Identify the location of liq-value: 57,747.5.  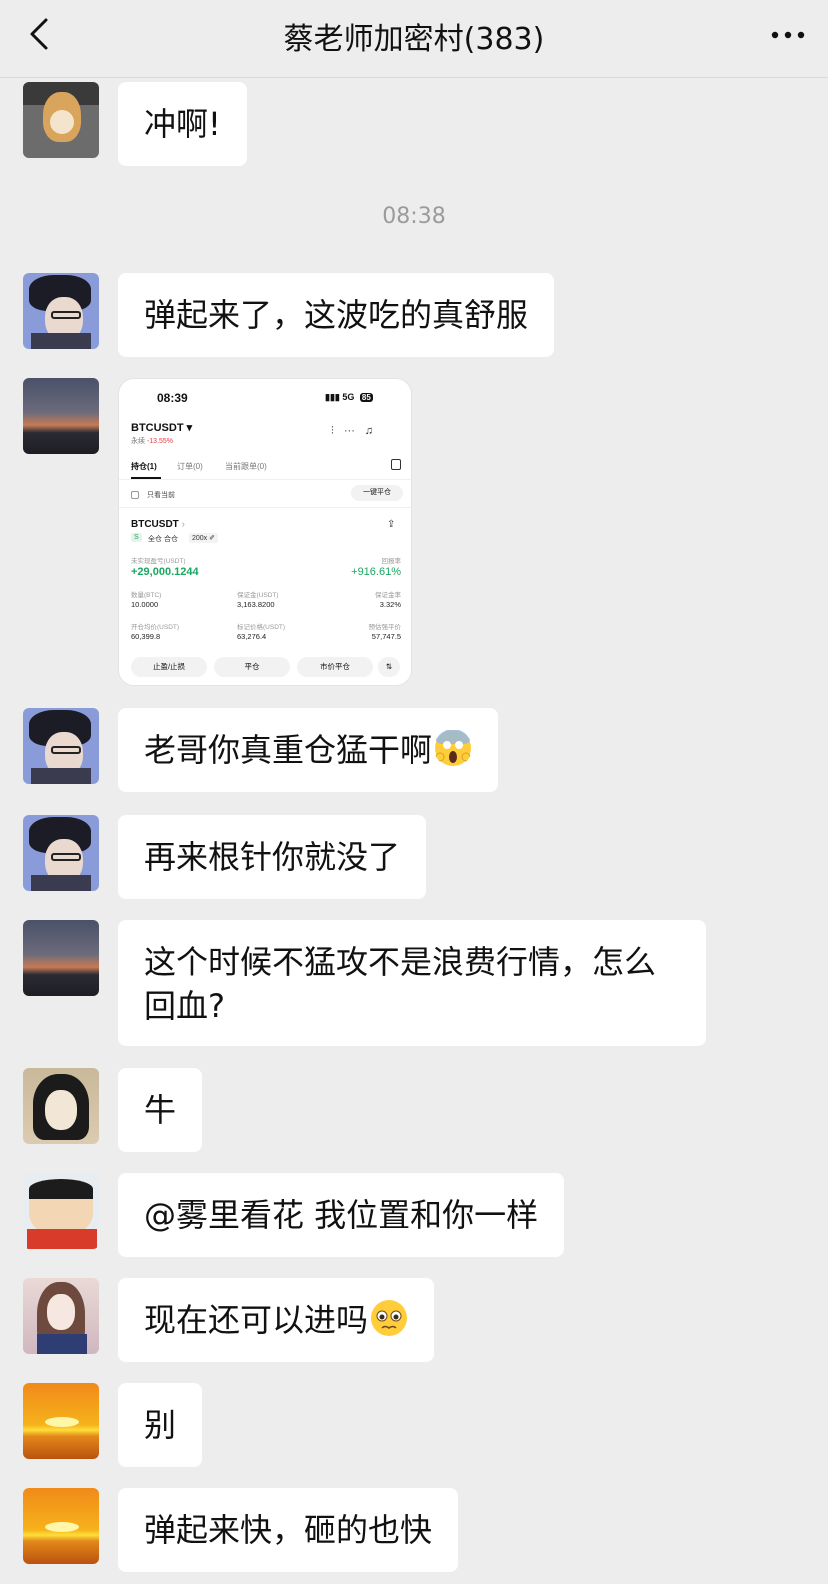
(386, 636).